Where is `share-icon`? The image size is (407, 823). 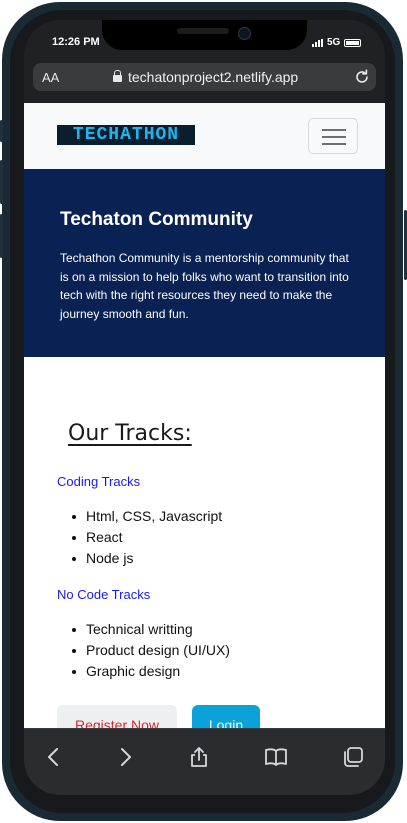
share-icon is located at coordinates (199, 757).